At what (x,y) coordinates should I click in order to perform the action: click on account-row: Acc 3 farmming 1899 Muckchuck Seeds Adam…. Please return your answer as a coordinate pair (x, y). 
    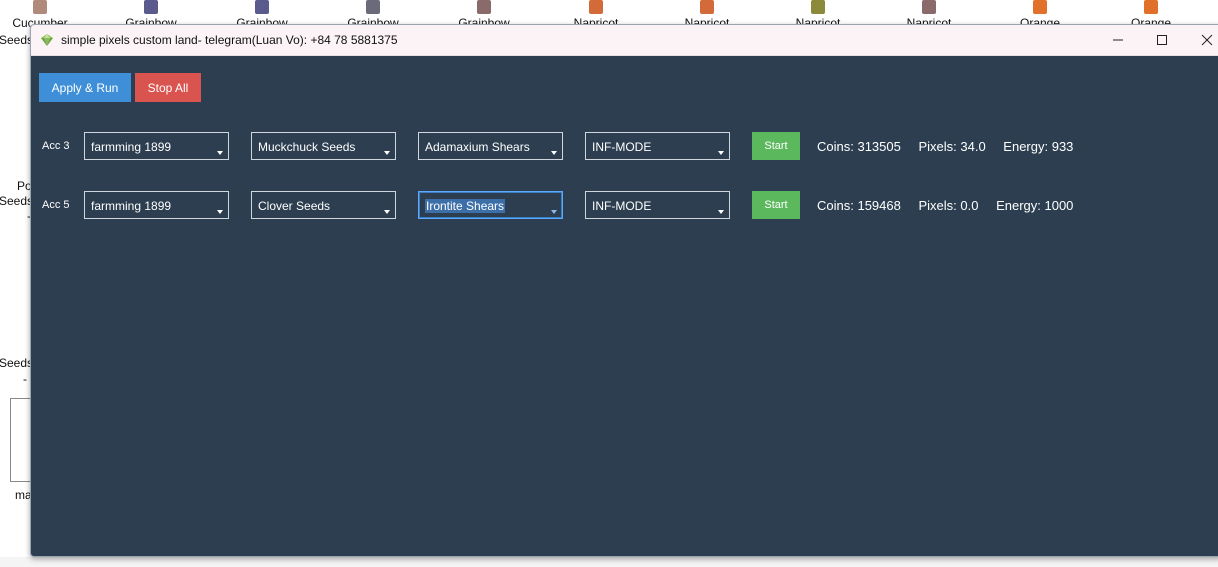
    Looking at the image, I should click on (624, 147).